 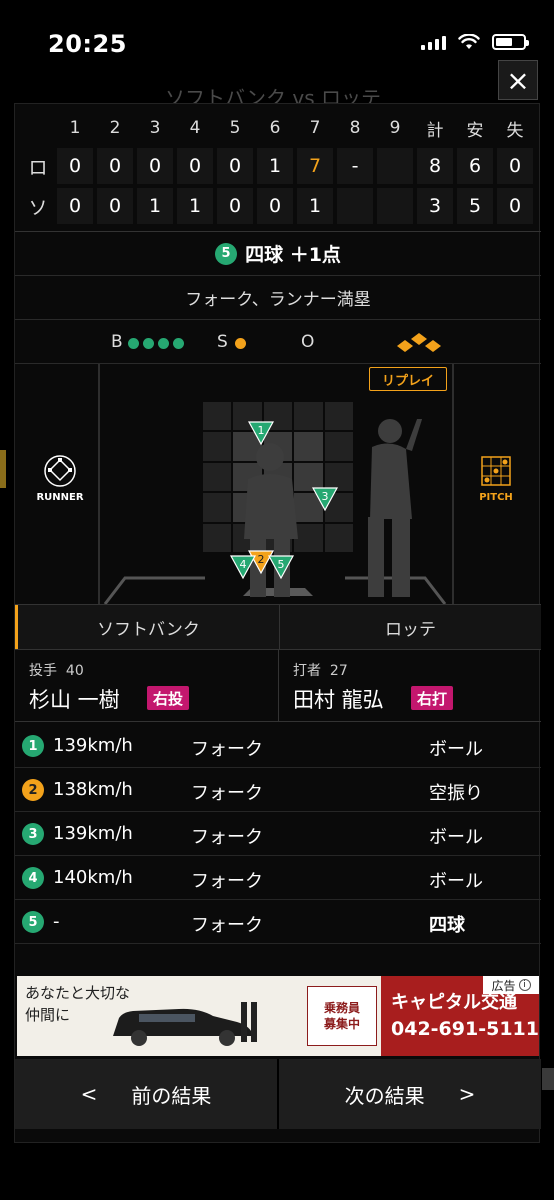 What do you see at coordinates (261, 559) in the screenshot?
I see `svg-text: 2` at bounding box center [261, 559].